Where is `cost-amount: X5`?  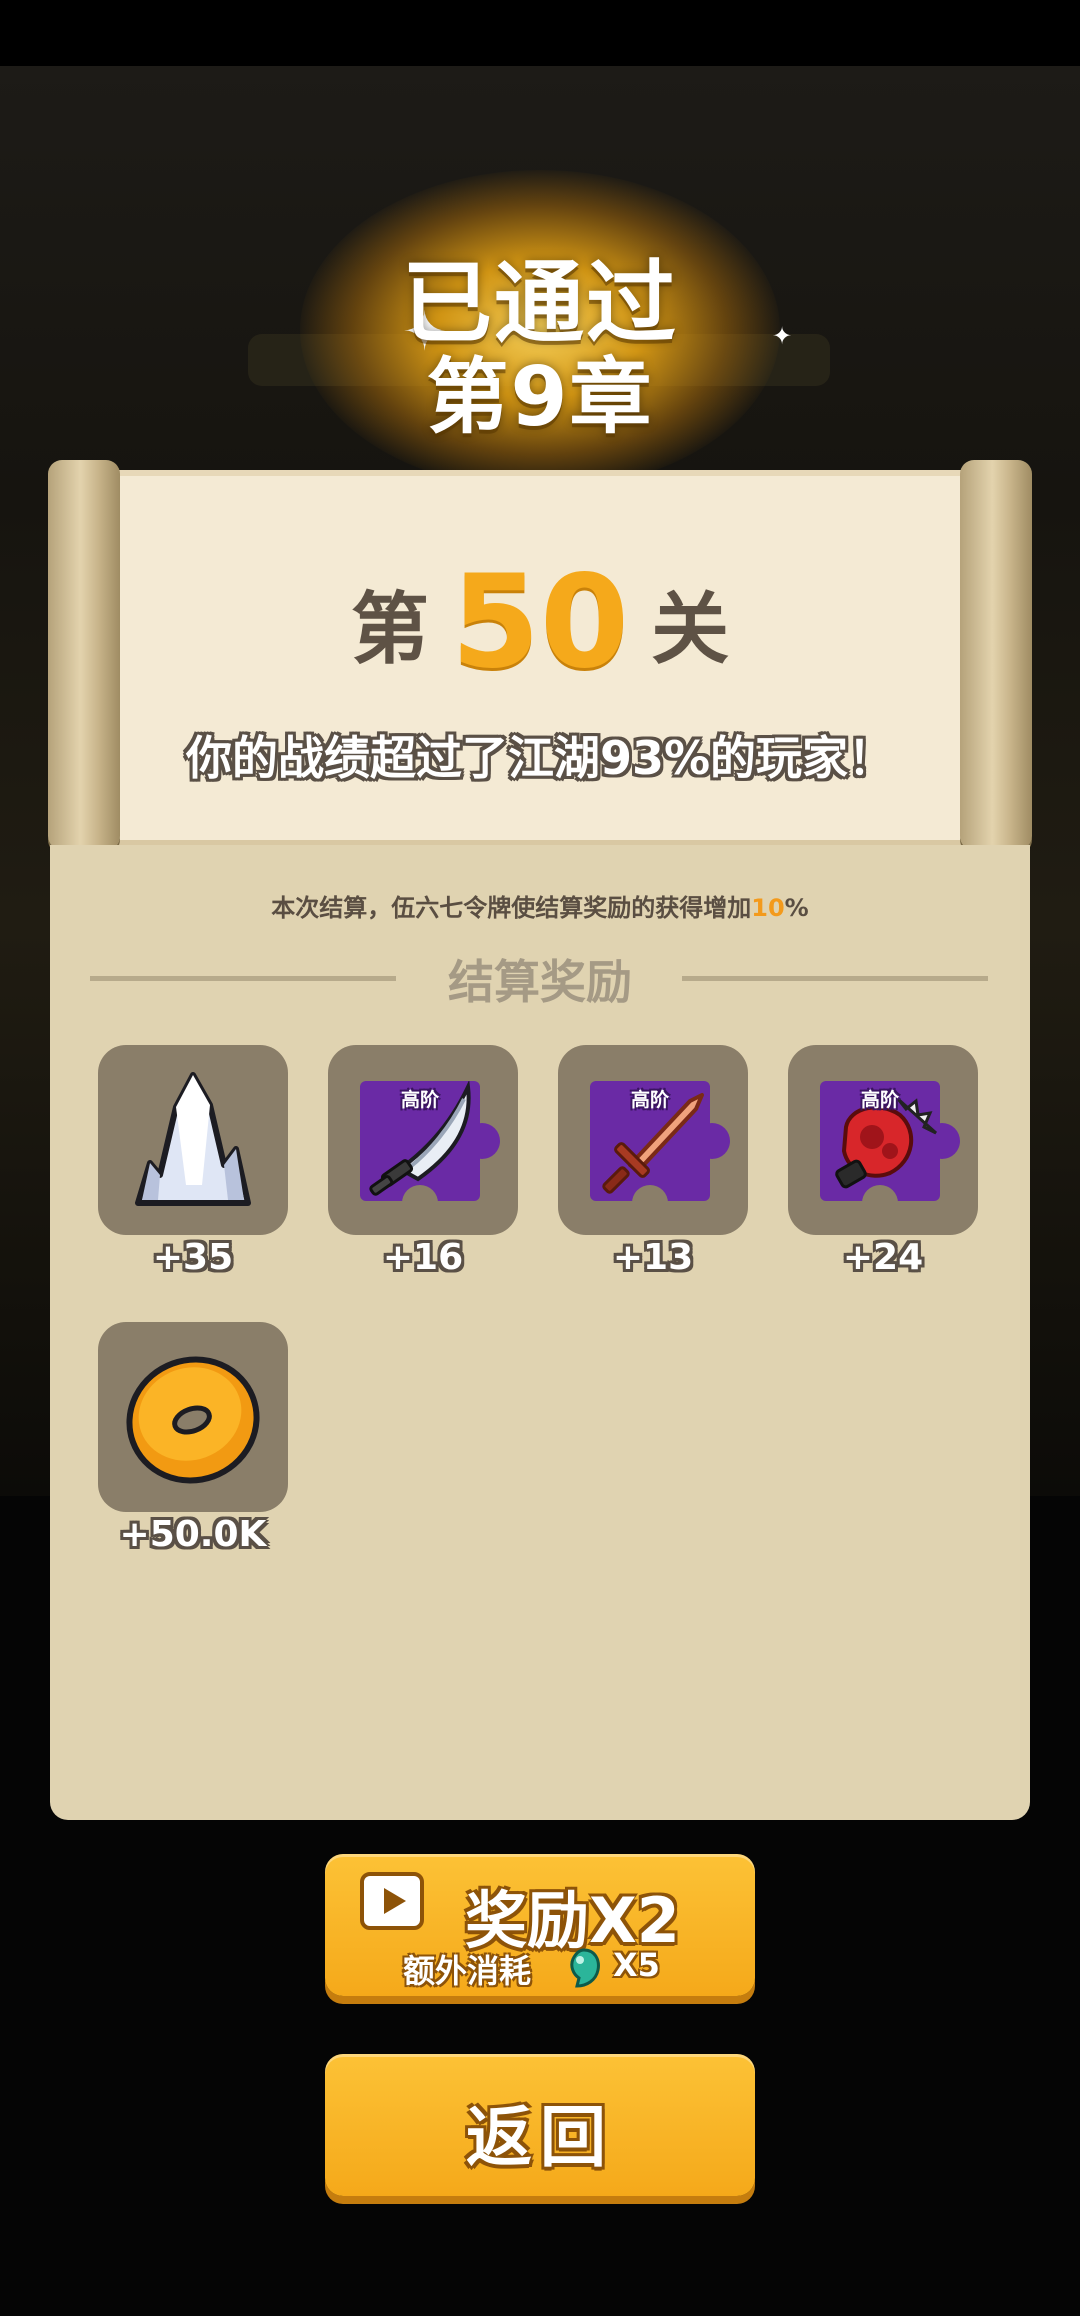
cost-amount: X5 is located at coordinates (636, 1965).